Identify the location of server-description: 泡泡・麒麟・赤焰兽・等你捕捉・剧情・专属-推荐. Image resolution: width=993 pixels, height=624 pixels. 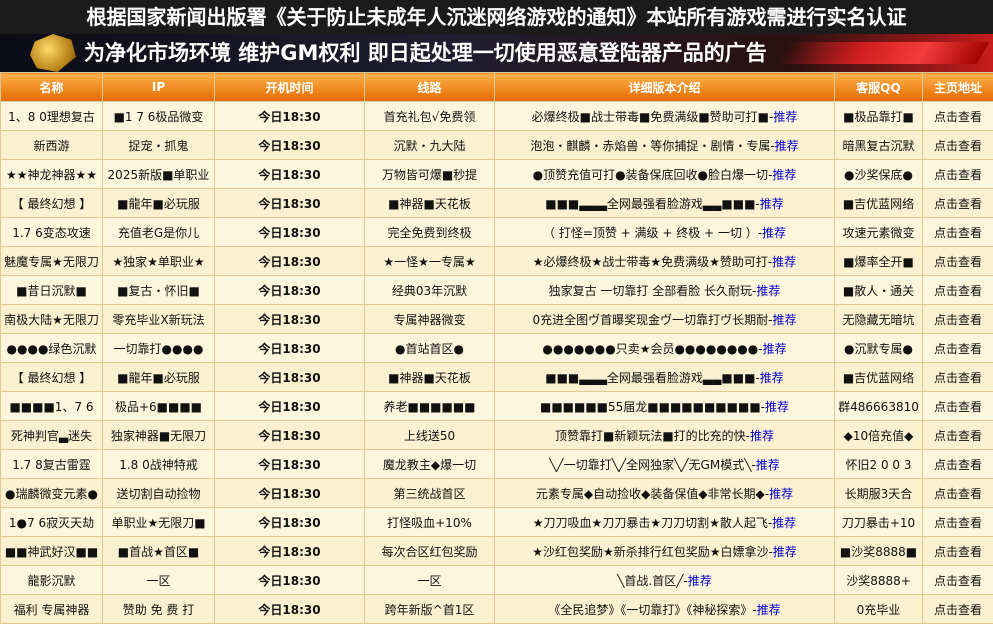
(665, 145).